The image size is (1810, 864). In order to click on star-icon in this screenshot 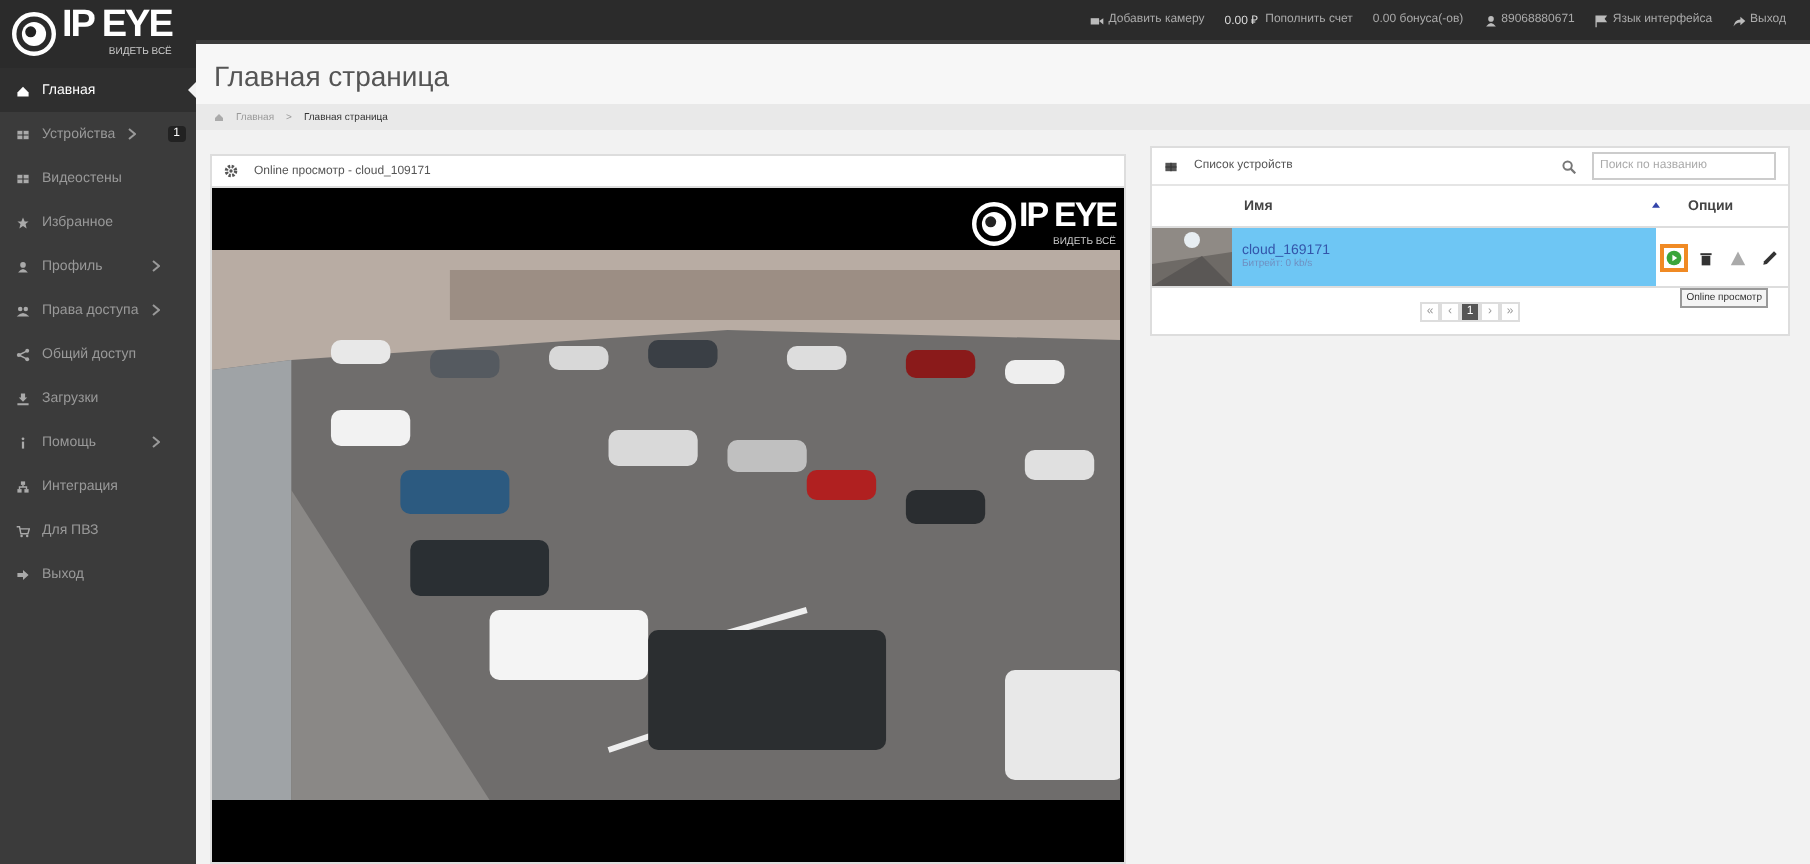, I will do `click(23, 222)`.